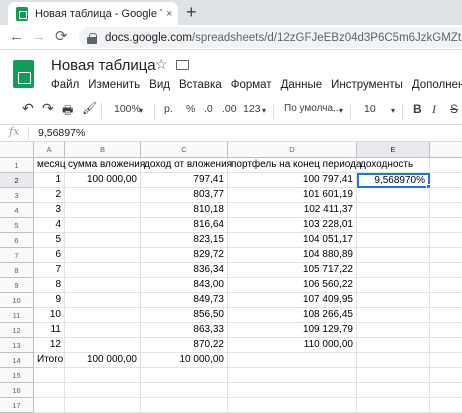  What do you see at coordinates (103, 195) in the screenshot?
I see `cell-b3` at bounding box center [103, 195].